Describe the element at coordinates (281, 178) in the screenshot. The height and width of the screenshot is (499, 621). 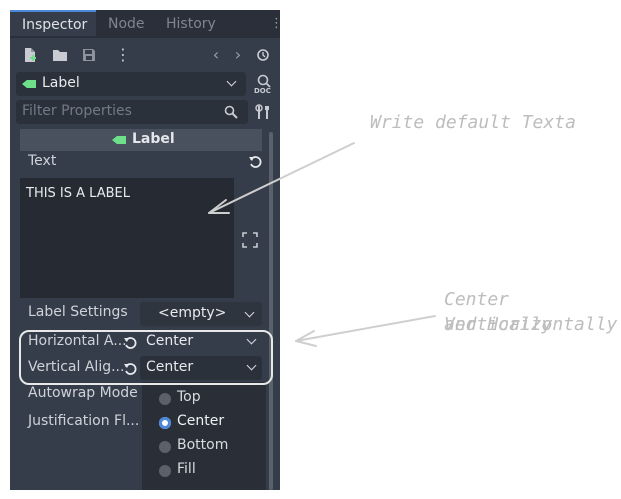
I see `arrow-to-text` at that location.